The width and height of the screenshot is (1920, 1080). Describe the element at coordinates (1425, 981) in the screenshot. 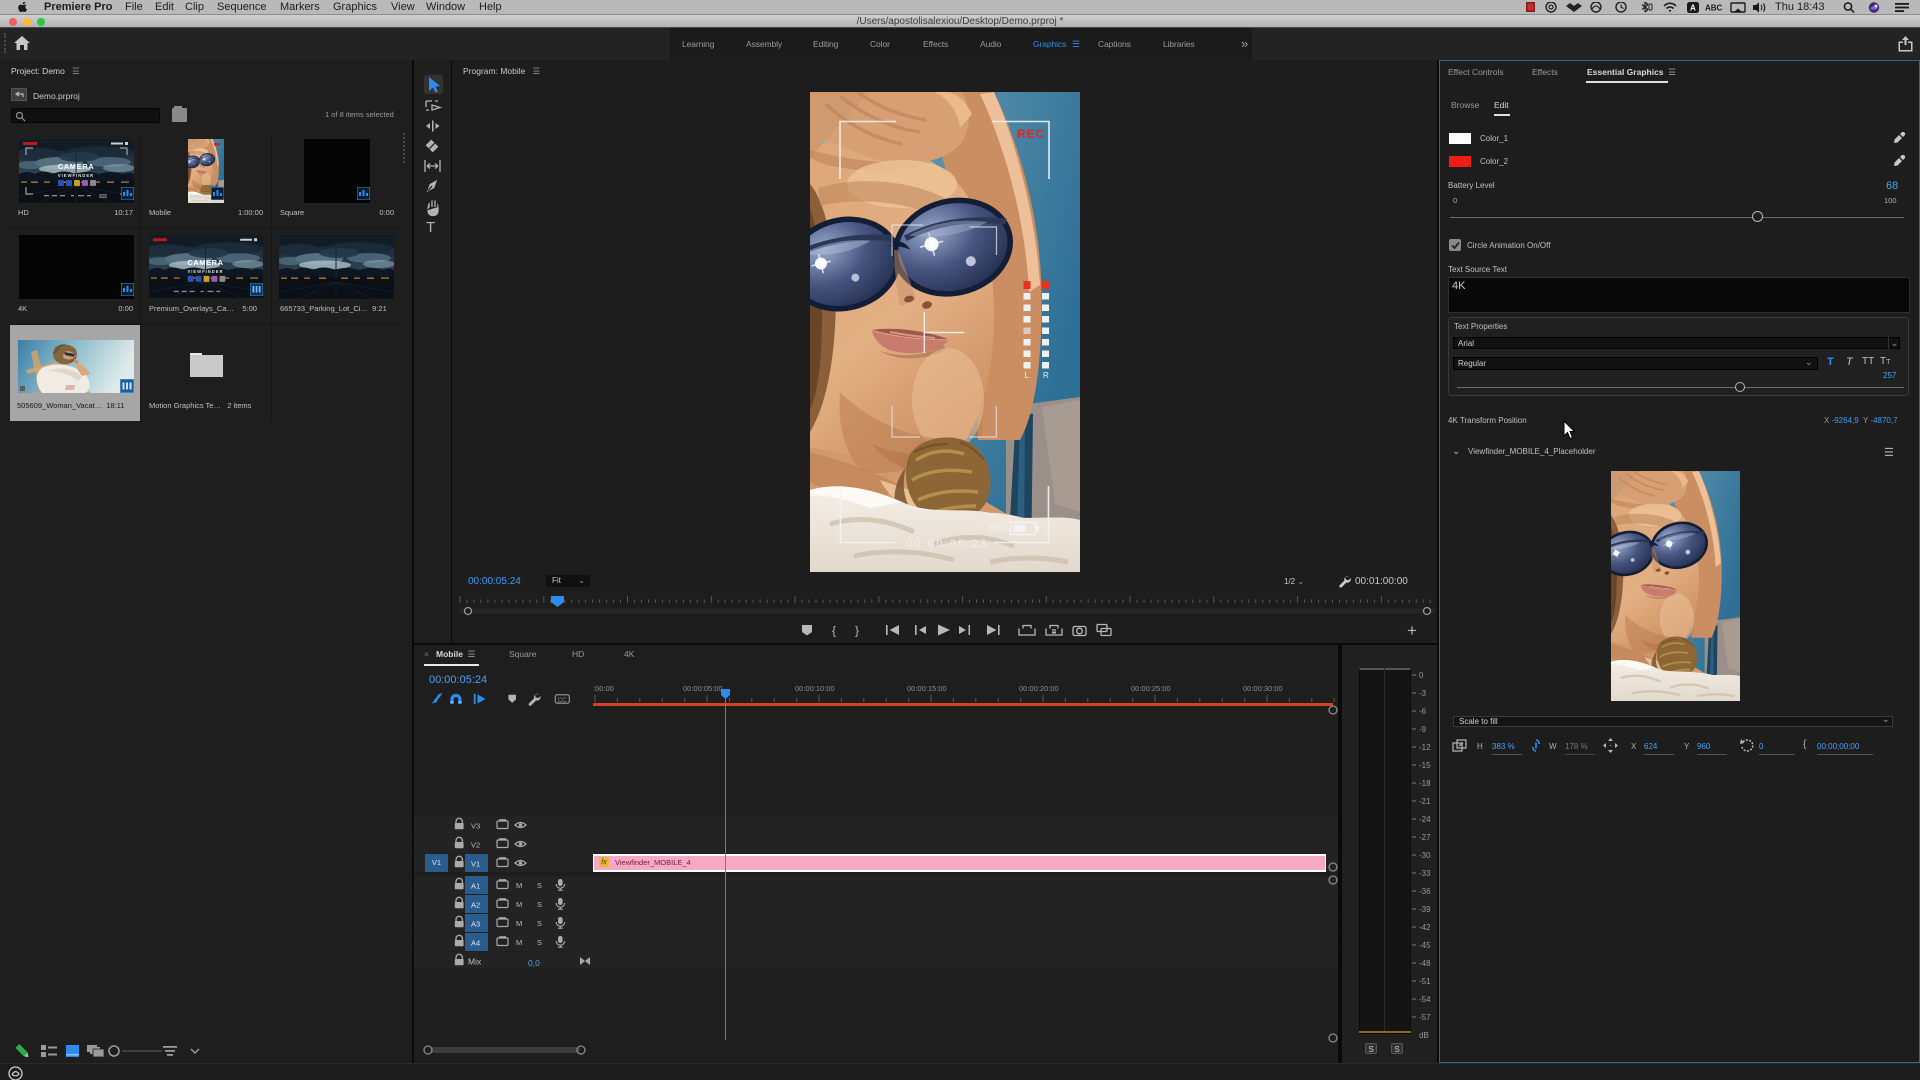

I see `svg-text: -51` at that location.